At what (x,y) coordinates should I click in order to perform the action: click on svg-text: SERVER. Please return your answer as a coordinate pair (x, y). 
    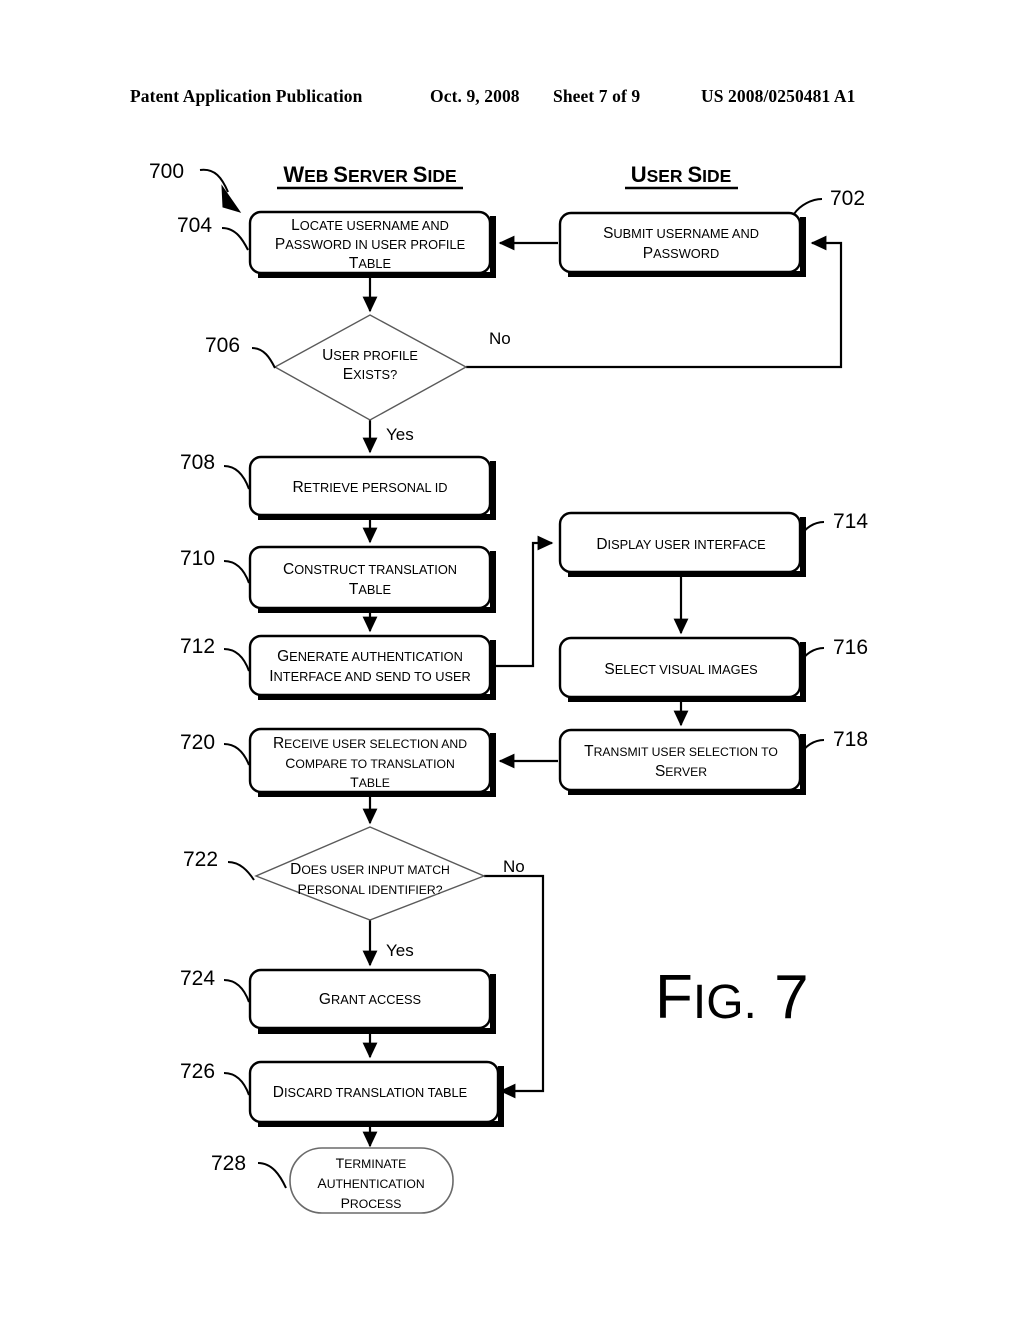
    Looking at the image, I should click on (681, 771).